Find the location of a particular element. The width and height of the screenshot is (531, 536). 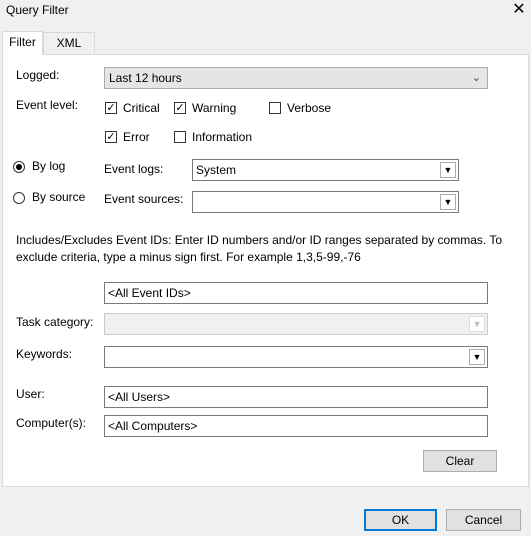

computers-label: Computer(s): is located at coordinates (51, 423).